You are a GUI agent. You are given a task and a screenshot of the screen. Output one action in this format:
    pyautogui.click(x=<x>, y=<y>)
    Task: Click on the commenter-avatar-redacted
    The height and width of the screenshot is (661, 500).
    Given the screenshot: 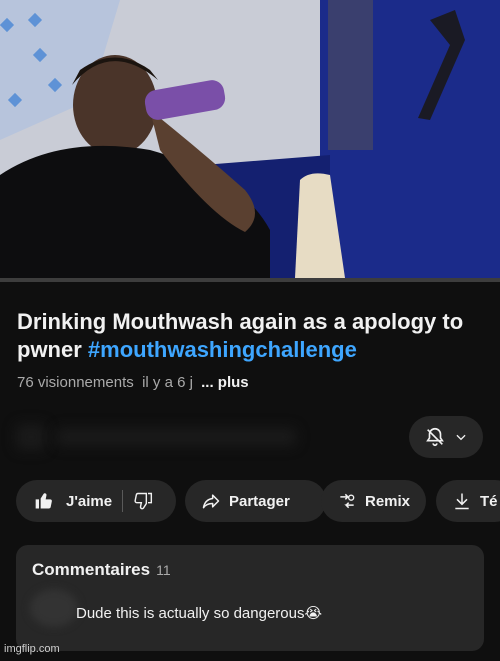 What is the action you would take?
    pyautogui.click(x=54, y=608)
    